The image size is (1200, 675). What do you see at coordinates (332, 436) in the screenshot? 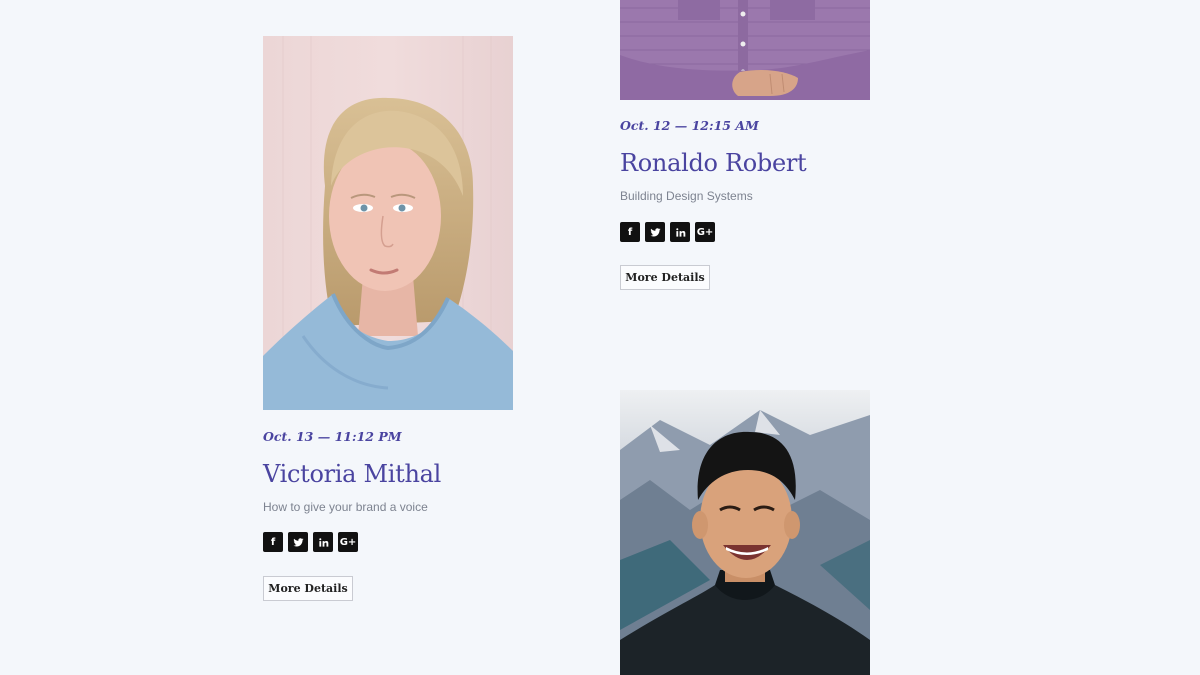
I see `speaker-time: Oct. 13 — 11:12 PM` at bounding box center [332, 436].